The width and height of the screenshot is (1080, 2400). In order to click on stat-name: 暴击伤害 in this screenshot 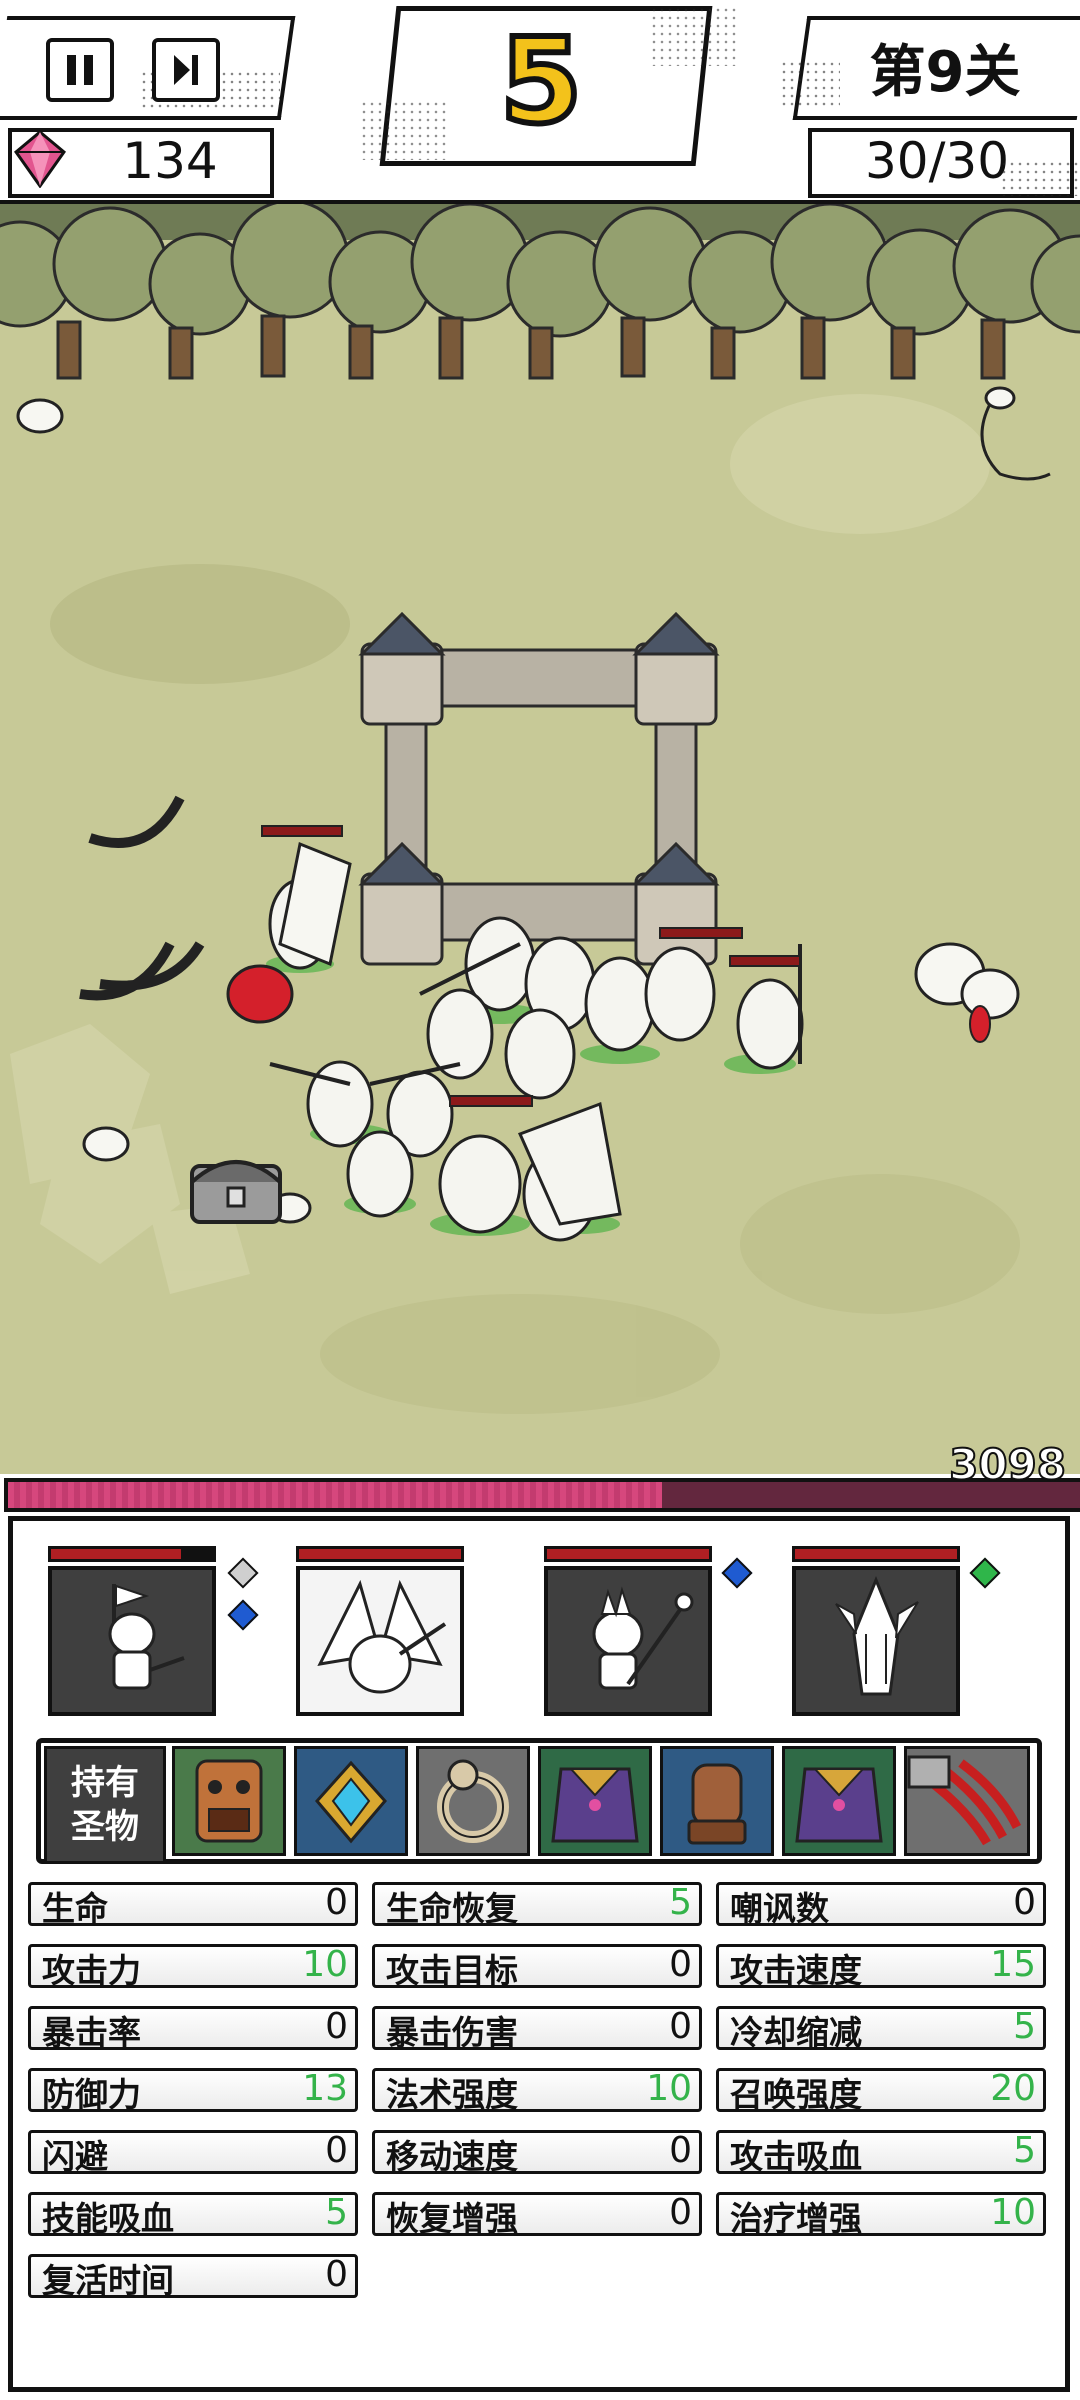, I will do `click(452, 2032)`.